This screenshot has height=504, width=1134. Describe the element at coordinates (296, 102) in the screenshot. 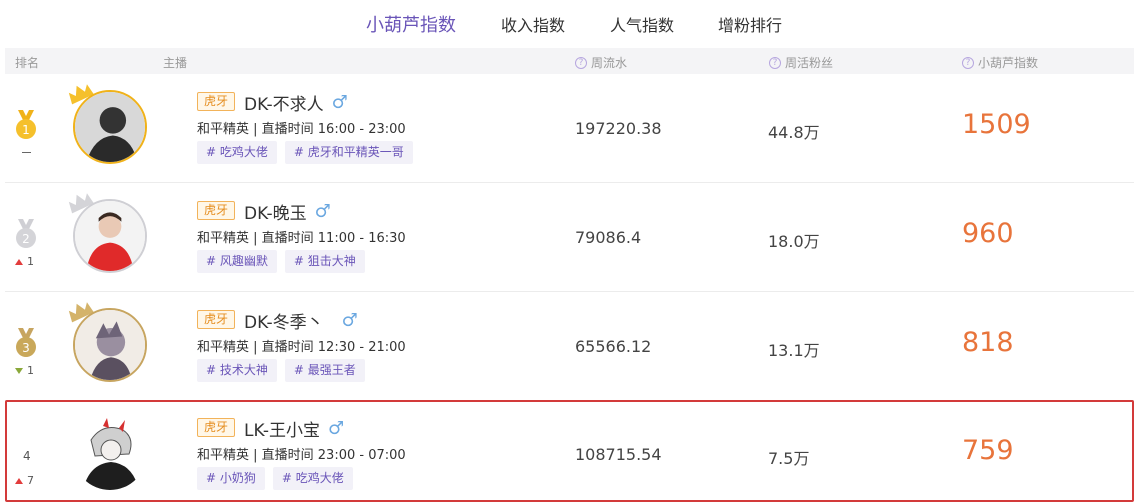

I see `anchor-name: DK-不求人 ♂` at that location.